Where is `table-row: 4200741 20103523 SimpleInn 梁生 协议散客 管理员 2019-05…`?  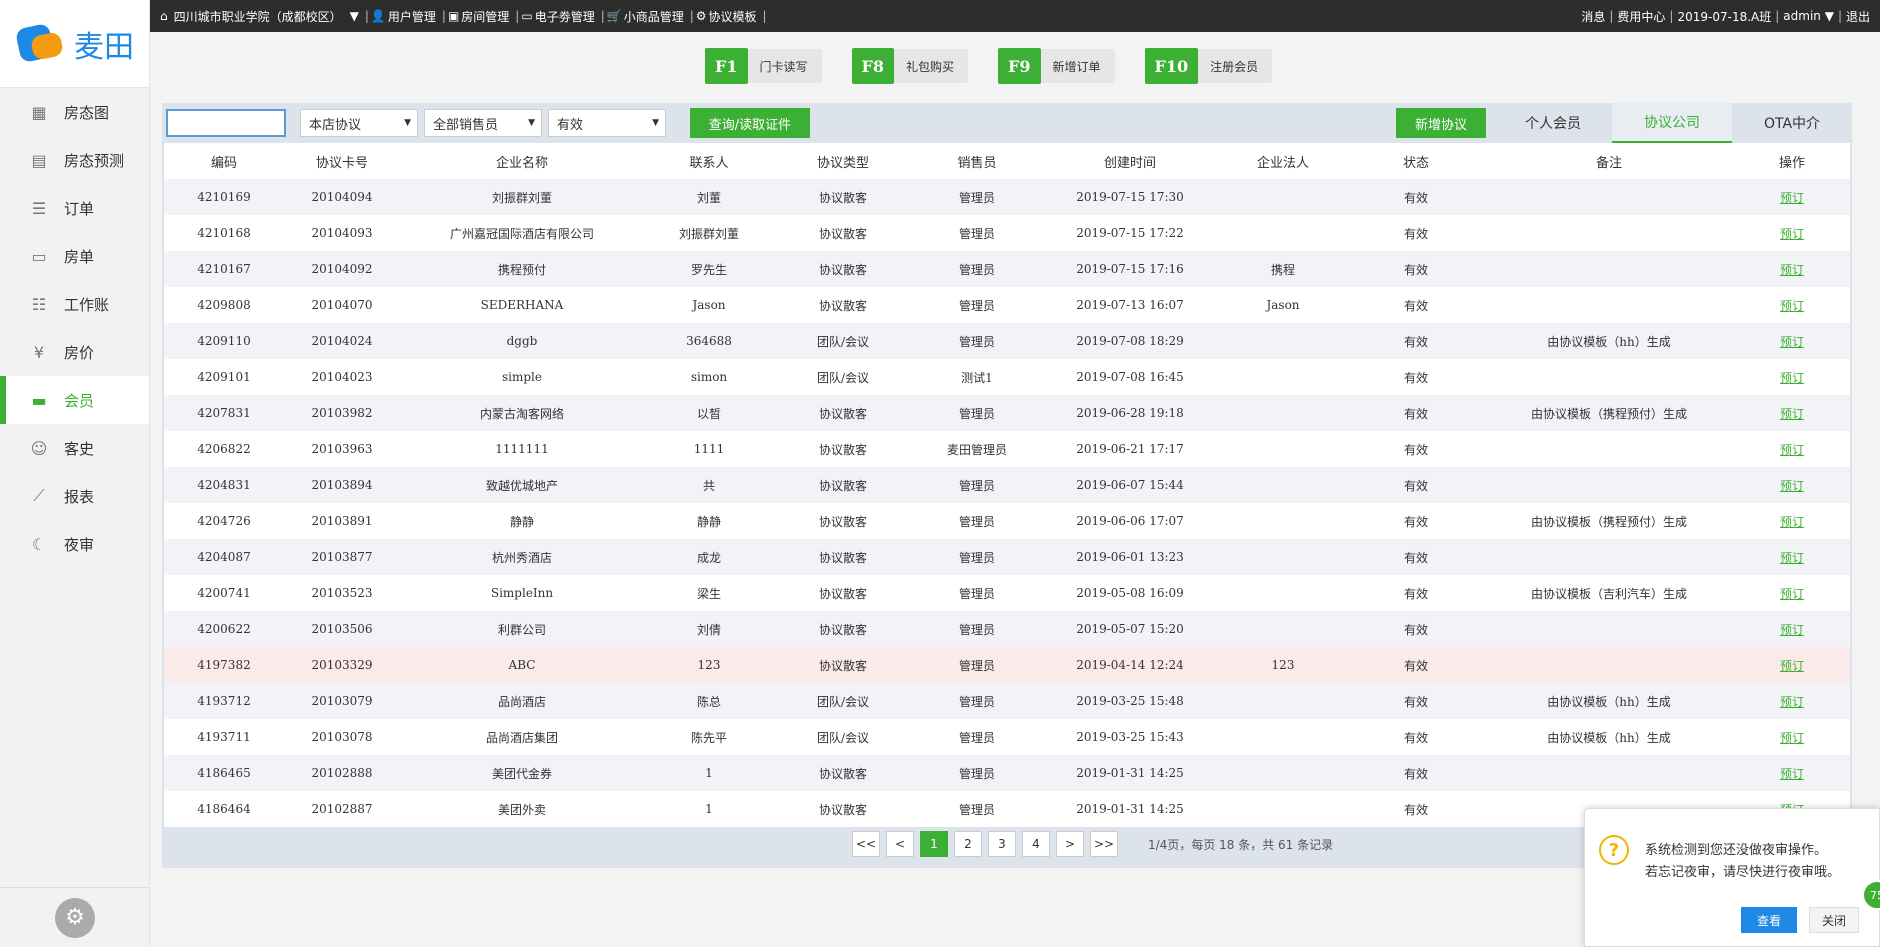
table-row: 4200741 20103523 SimpleInn 梁生 协议散客 管理员 2019-05… is located at coordinates (1007, 593).